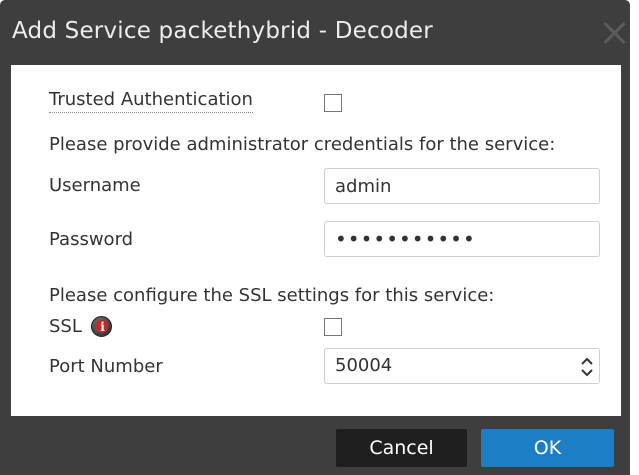 The height and width of the screenshot is (475, 639). Describe the element at coordinates (65, 326) in the screenshot. I see `ssl-label: SSL` at that location.